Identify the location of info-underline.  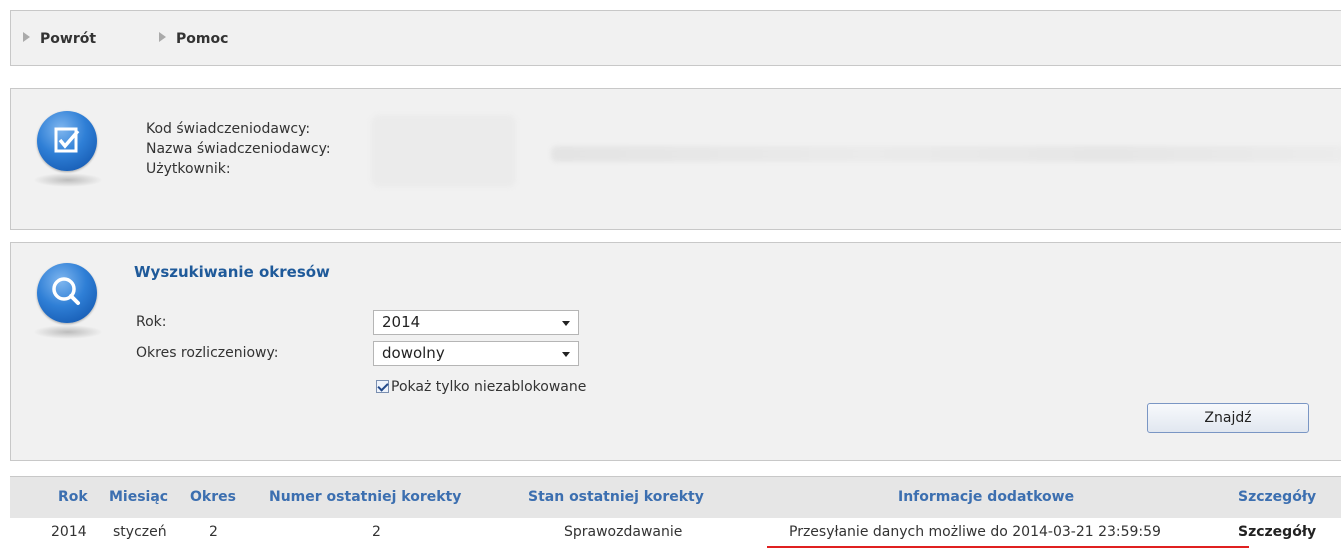
(1008, 547).